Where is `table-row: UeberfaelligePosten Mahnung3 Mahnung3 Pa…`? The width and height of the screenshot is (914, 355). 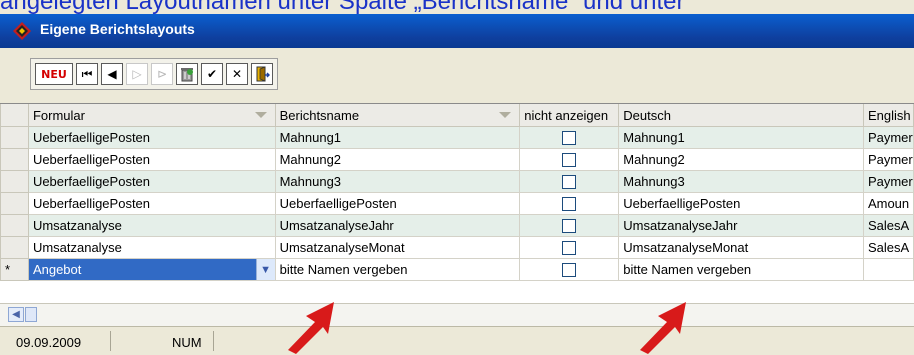 table-row: UeberfaelligePosten Mahnung3 Mahnung3 Pa… is located at coordinates (457, 181).